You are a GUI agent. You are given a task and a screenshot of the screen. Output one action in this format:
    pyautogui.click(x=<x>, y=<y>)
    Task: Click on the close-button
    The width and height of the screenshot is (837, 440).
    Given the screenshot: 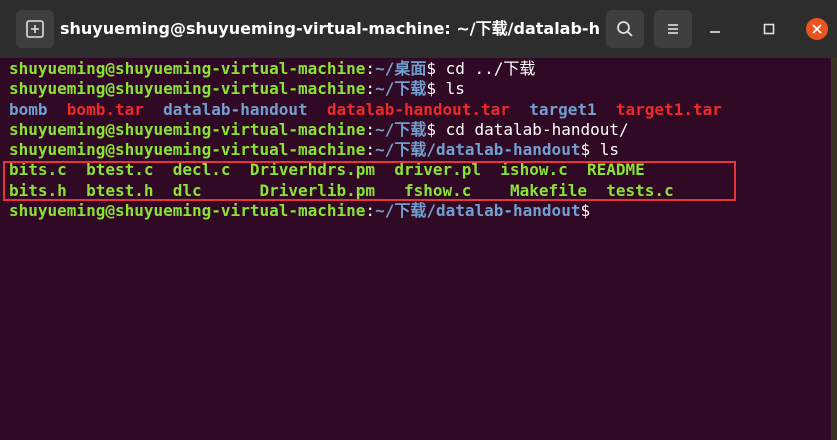 What is the action you would take?
    pyautogui.click(x=817, y=29)
    